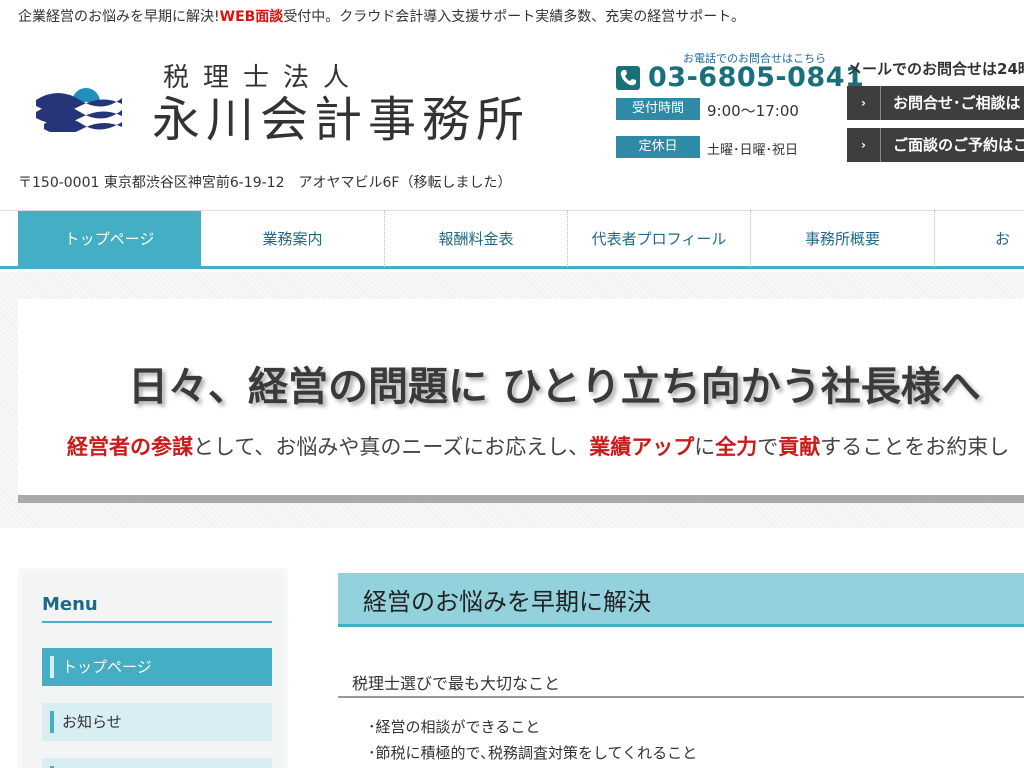  What do you see at coordinates (681, 600) in the screenshot?
I see `main-heading-block: 経営のお悩みを早期に解決` at bounding box center [681, 600].